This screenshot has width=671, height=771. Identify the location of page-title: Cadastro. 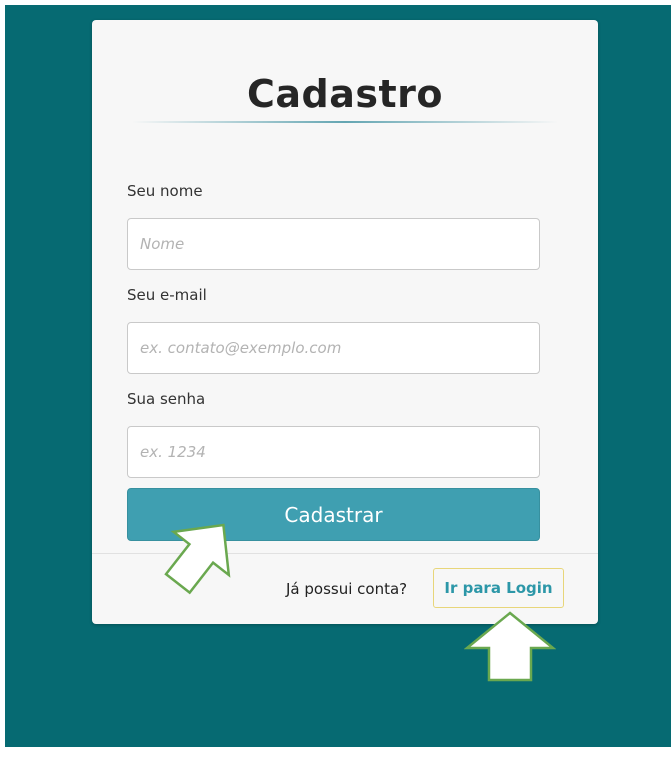
(344, 94).